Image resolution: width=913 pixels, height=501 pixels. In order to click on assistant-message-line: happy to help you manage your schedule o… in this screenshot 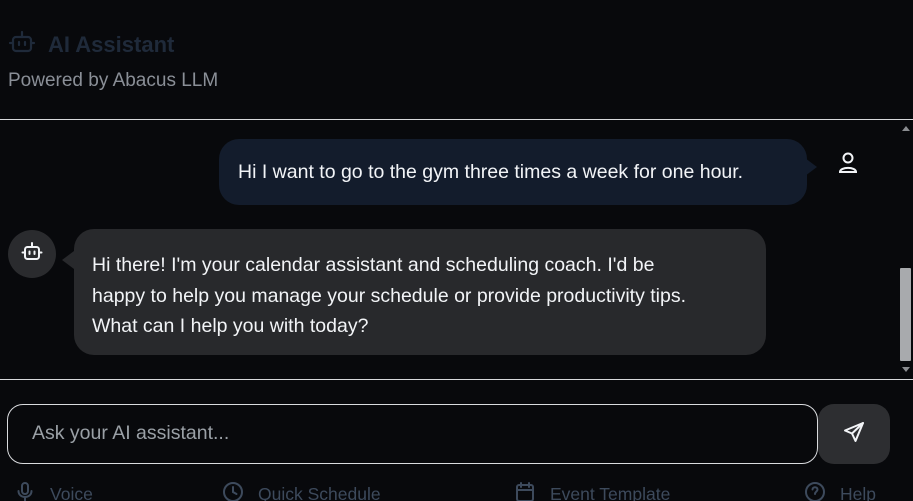, I will do `click(389, 295)`.